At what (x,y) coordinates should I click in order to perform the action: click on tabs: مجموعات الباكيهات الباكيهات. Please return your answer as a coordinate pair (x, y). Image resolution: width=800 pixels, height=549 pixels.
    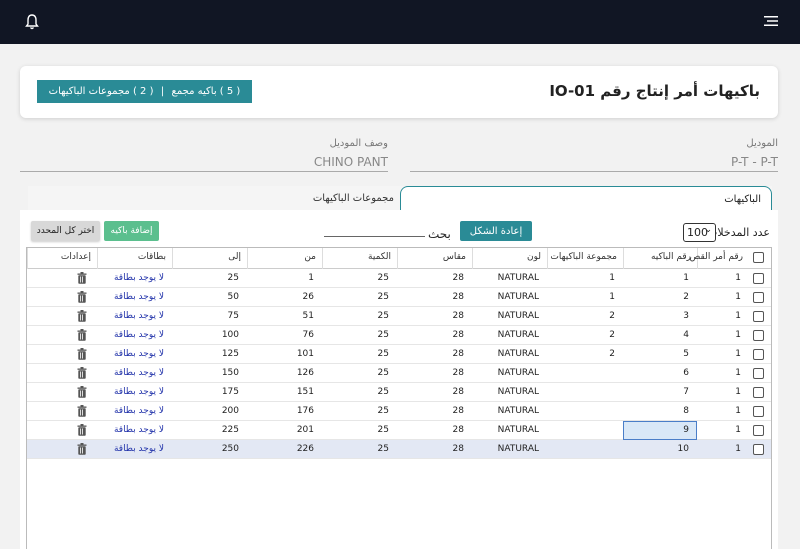
    Looking at the image, I should click on (400, 198).